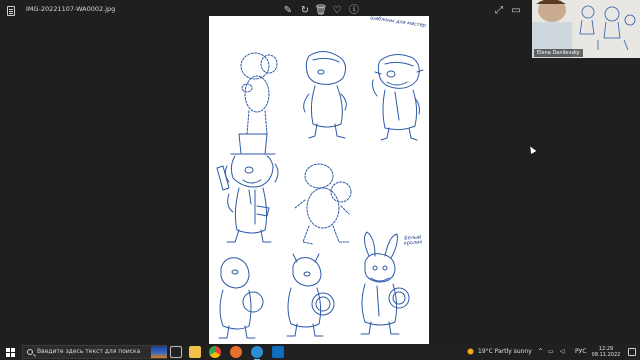  I want to click on edge-icon, so click(257, 353).